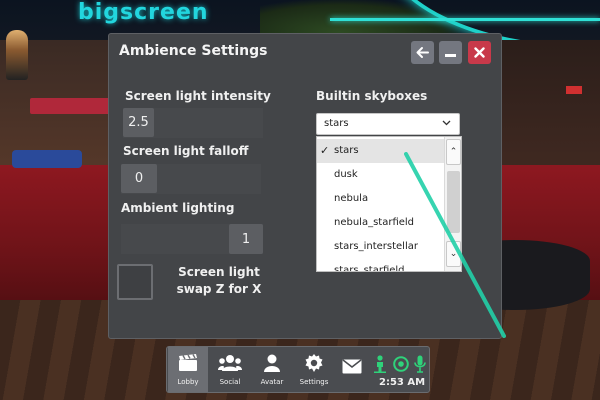  I want to click on window-title: Ambience Settings, so click(193, 51).